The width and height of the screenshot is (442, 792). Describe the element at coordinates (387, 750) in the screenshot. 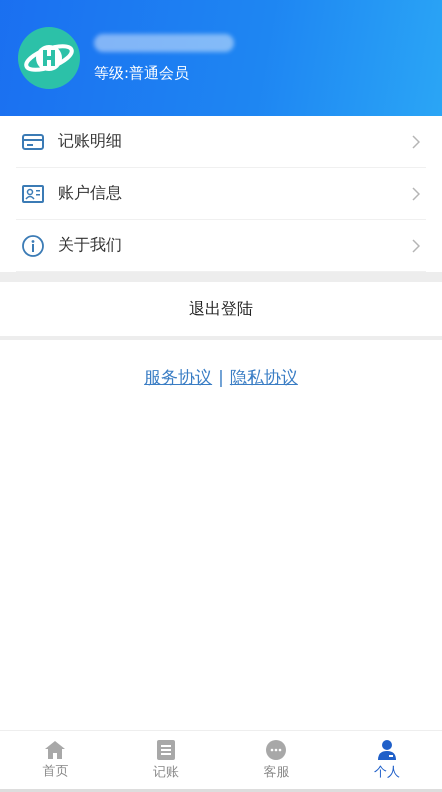

I see `person-icon` at that location.